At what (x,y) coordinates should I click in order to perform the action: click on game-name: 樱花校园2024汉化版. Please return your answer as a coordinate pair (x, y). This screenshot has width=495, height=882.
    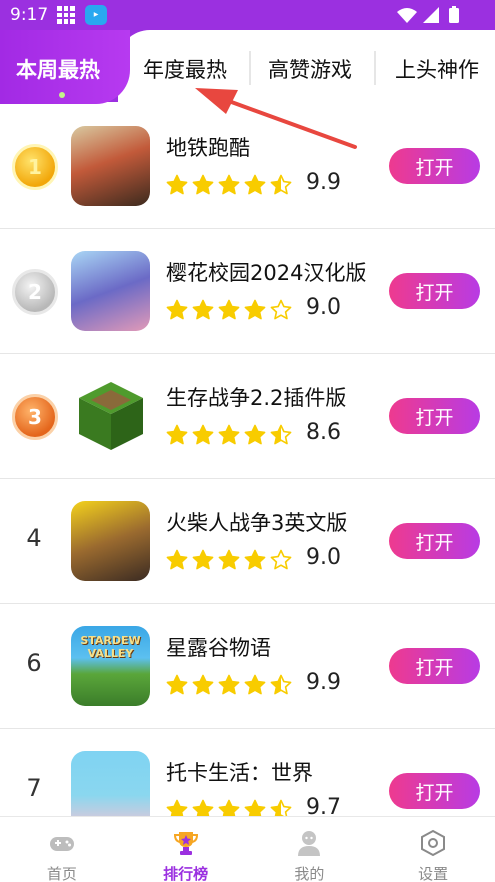
    Looking at the image, I should click on (266, 272).